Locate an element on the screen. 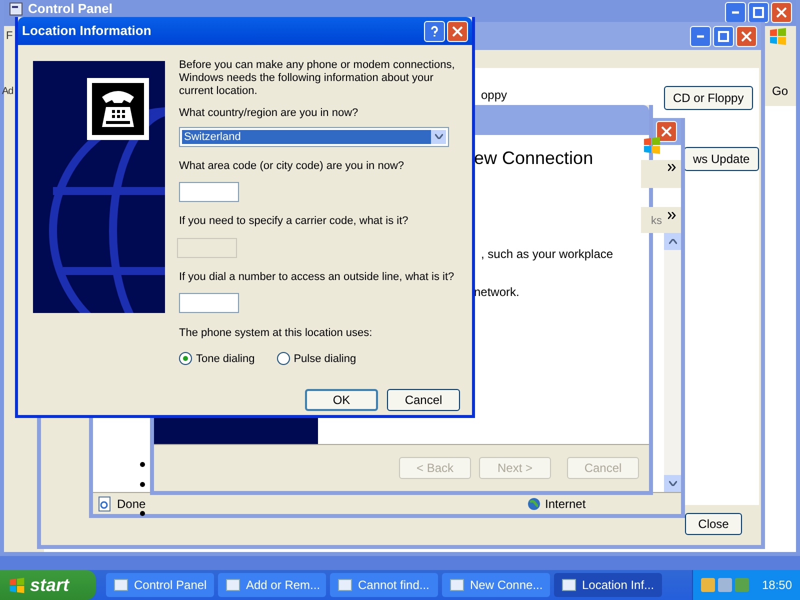  menu-item: F is located at coordinates (9, 36).